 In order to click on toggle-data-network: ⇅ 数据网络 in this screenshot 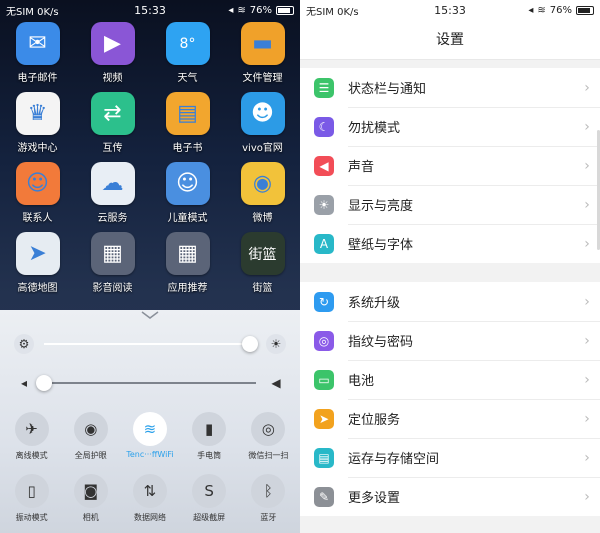, I will do `click(150, 498)`.